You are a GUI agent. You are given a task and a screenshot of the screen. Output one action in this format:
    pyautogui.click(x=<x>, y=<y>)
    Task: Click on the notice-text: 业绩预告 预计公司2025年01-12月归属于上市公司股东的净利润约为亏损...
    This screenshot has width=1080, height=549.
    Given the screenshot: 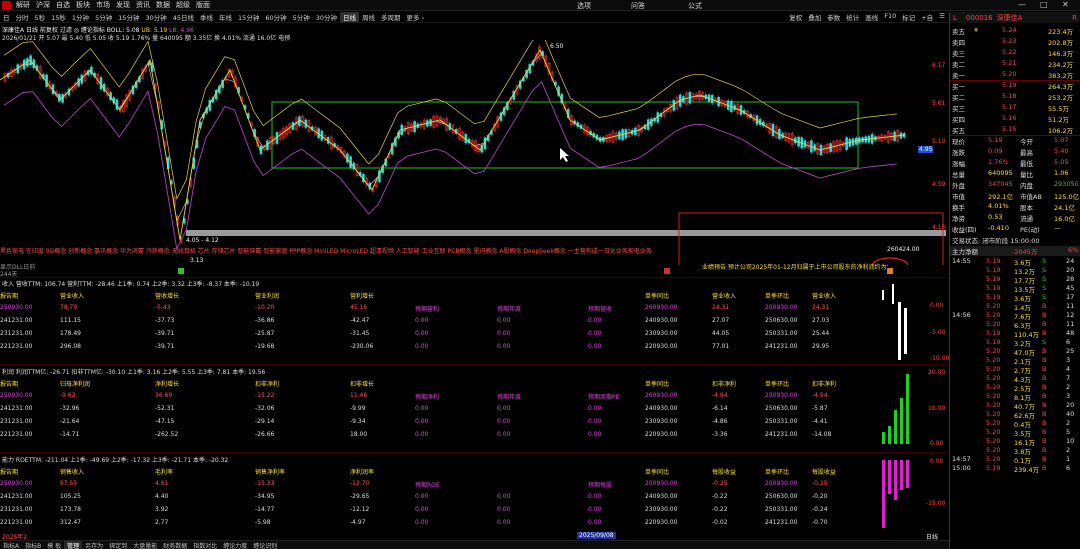 What is the action you would take?
    pyautogui.click(x=795, y=266)
    